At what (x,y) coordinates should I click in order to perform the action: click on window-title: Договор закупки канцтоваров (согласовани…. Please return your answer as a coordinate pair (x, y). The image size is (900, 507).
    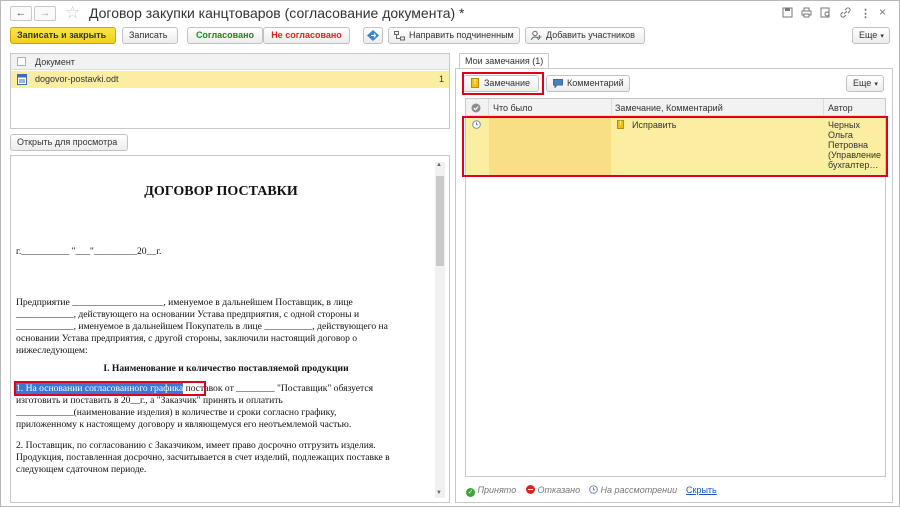
    Looking at the image, I should click on (277, 13).